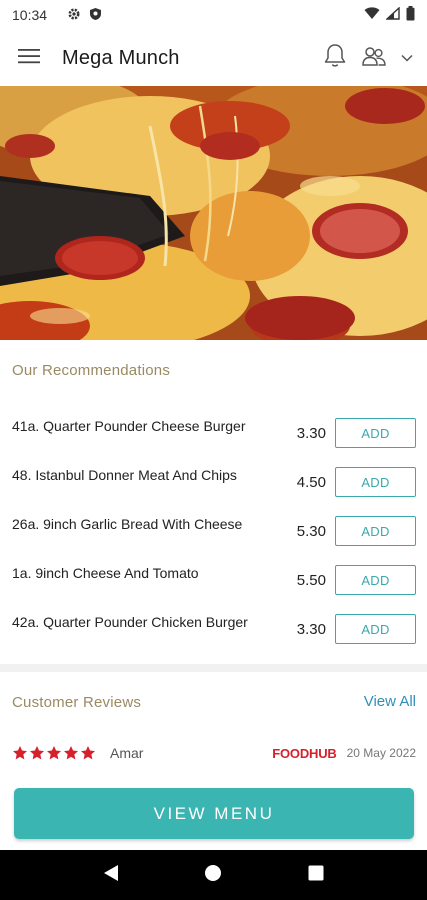 The image size is (427, 900). Describe the element at coordinates (311, 580) in the screenshot. I see `item-price: 5.50` at that location.